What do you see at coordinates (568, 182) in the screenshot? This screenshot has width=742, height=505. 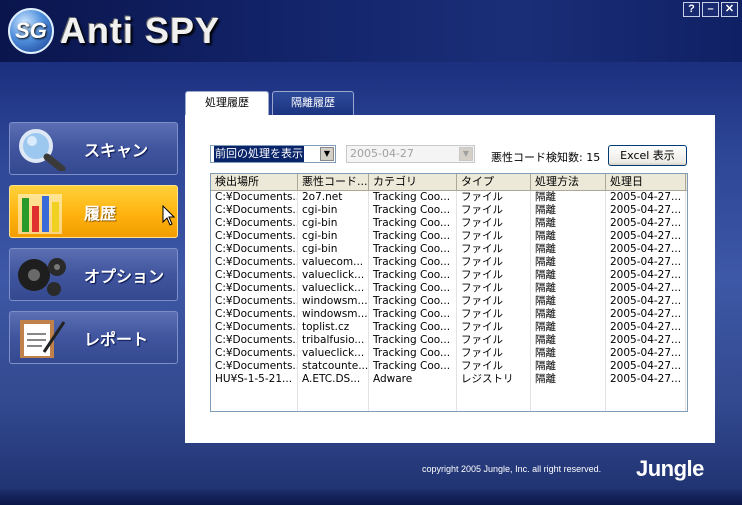 I see `column-header: 処理方法` at bounding box center [568, 182].